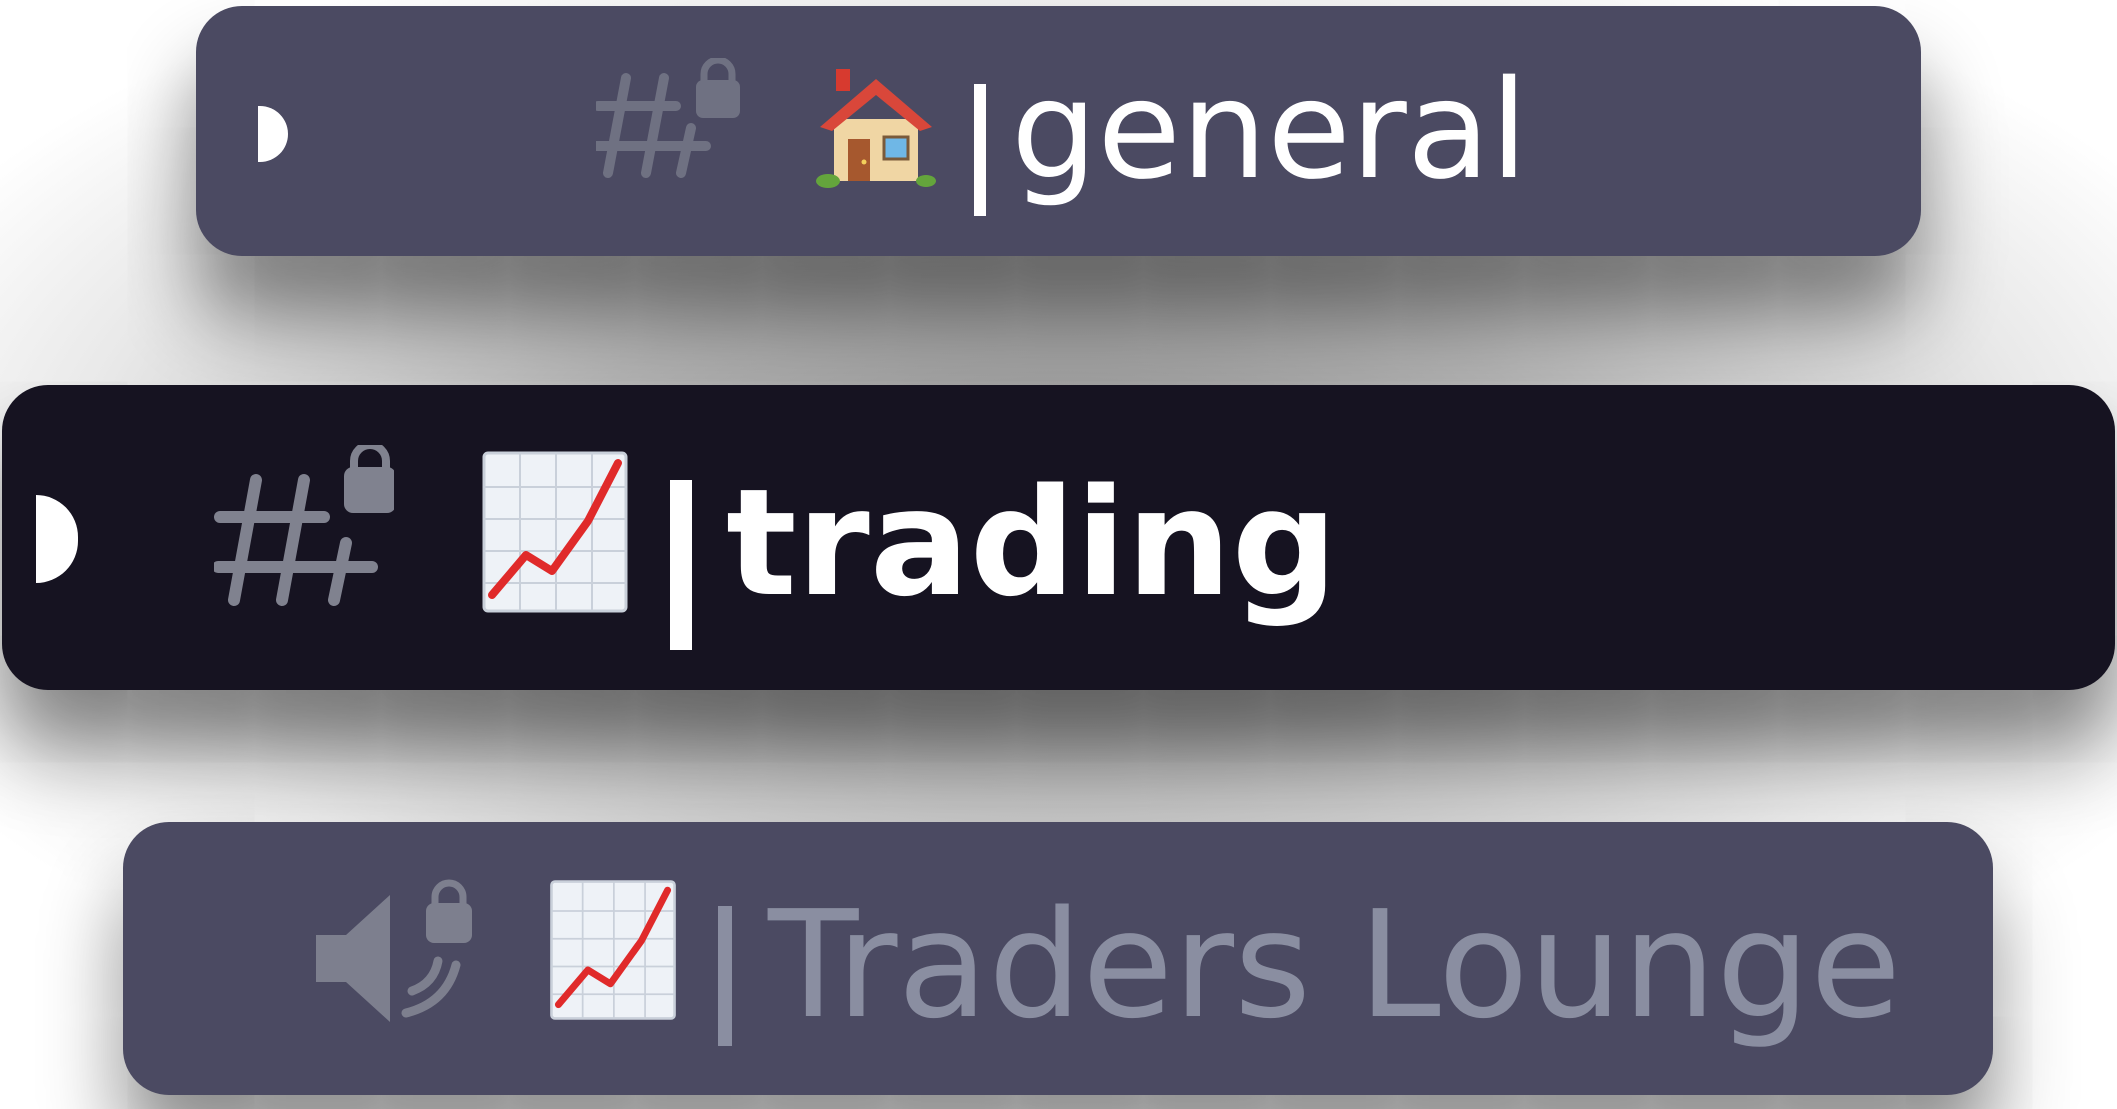 This screenshot has width=2117, height=1109. What do you see at coordinates (57, 539) in the screenshot?
I see `selected-indicator` at bounding box center [57, 539].